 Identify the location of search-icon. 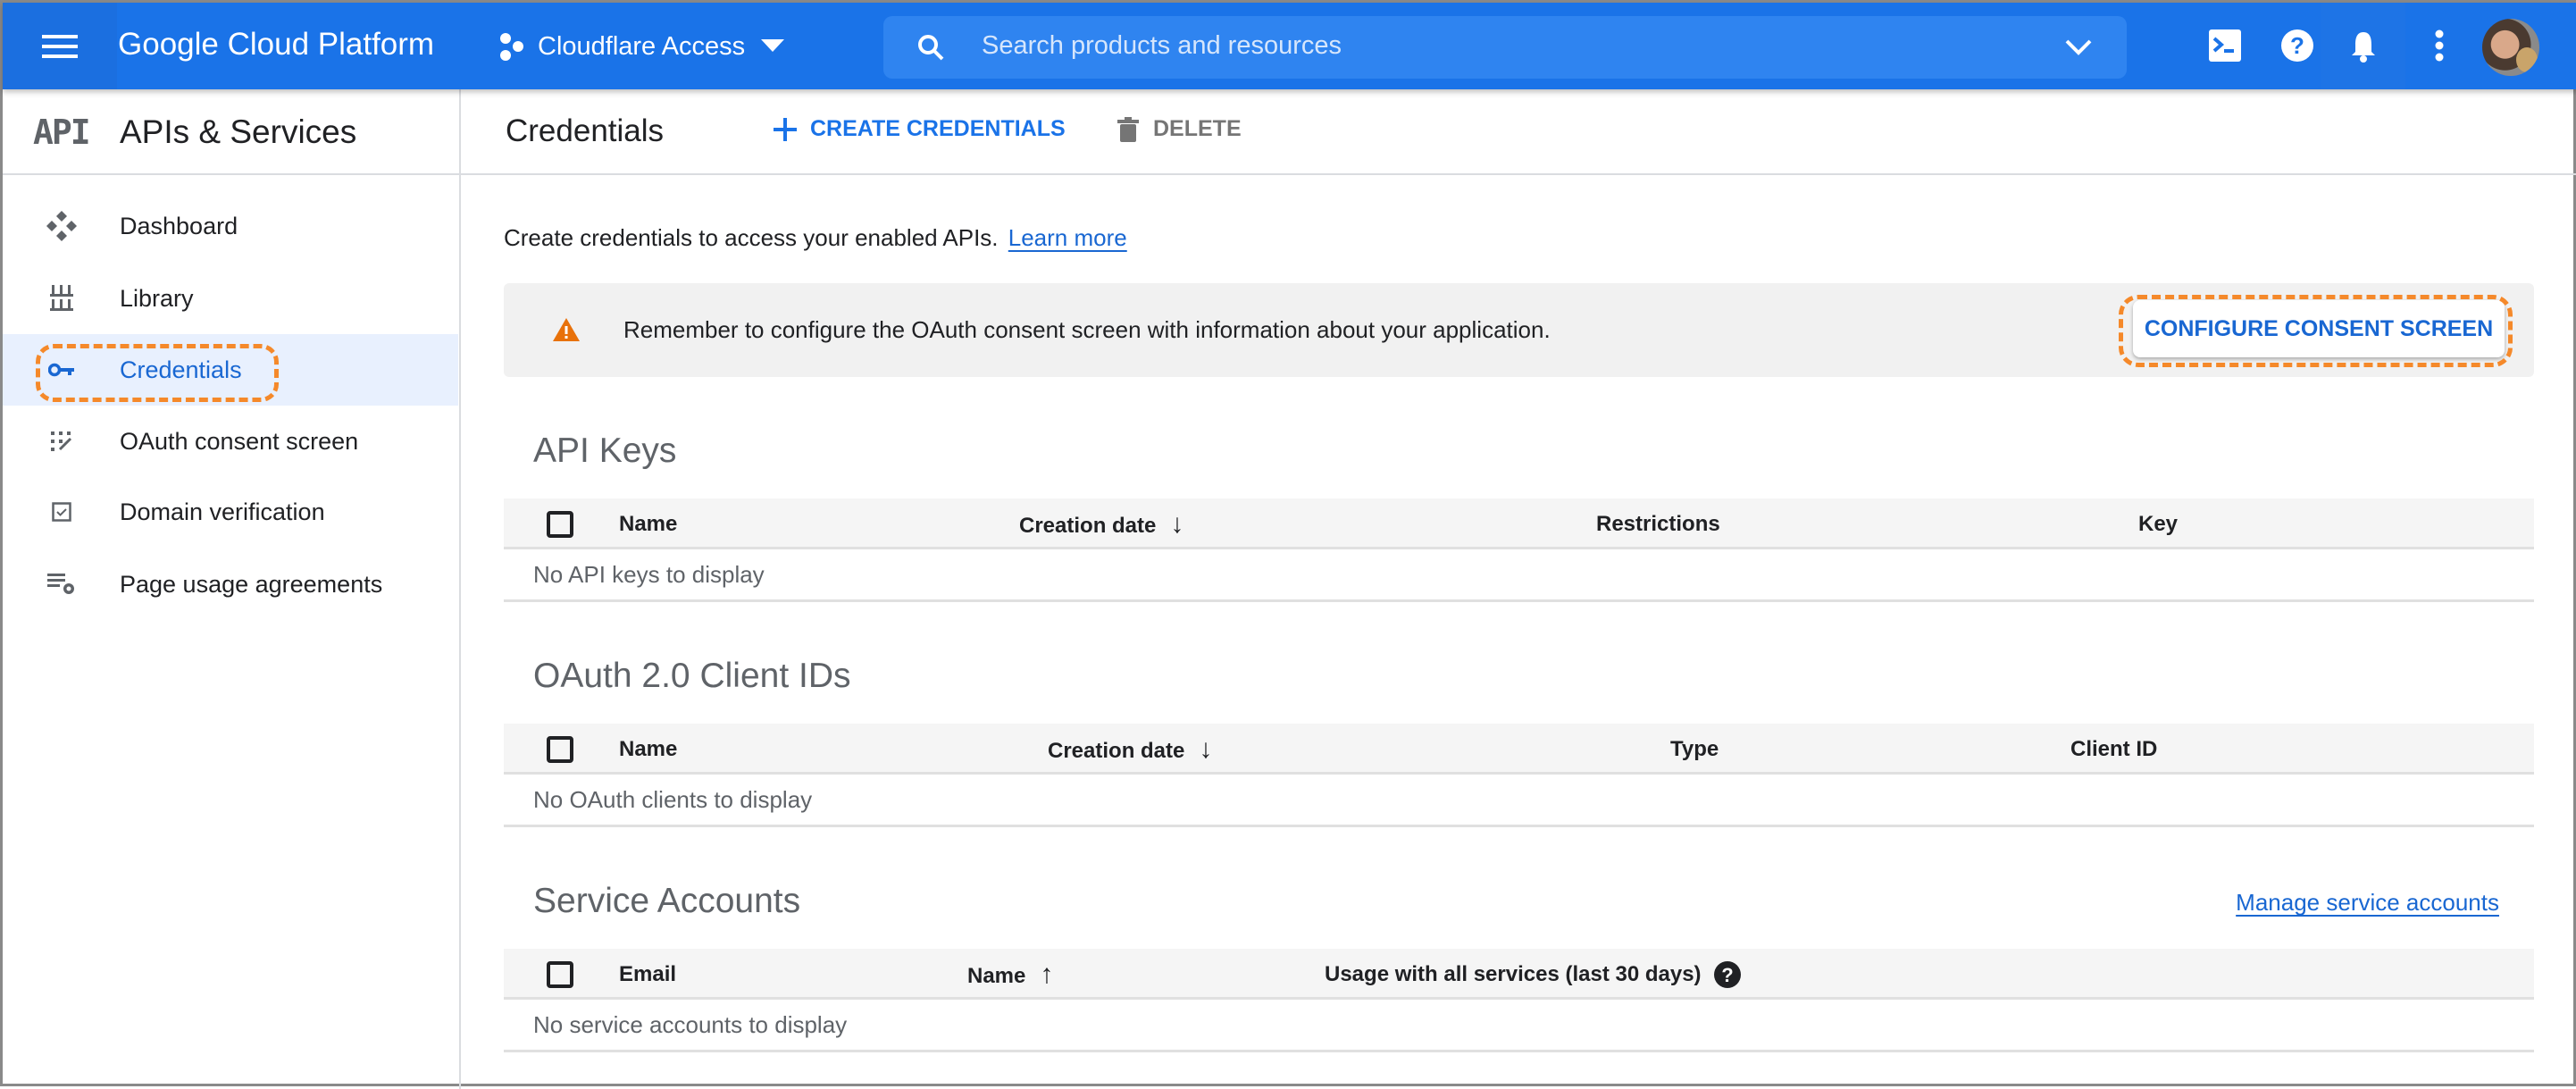
(931, 48).